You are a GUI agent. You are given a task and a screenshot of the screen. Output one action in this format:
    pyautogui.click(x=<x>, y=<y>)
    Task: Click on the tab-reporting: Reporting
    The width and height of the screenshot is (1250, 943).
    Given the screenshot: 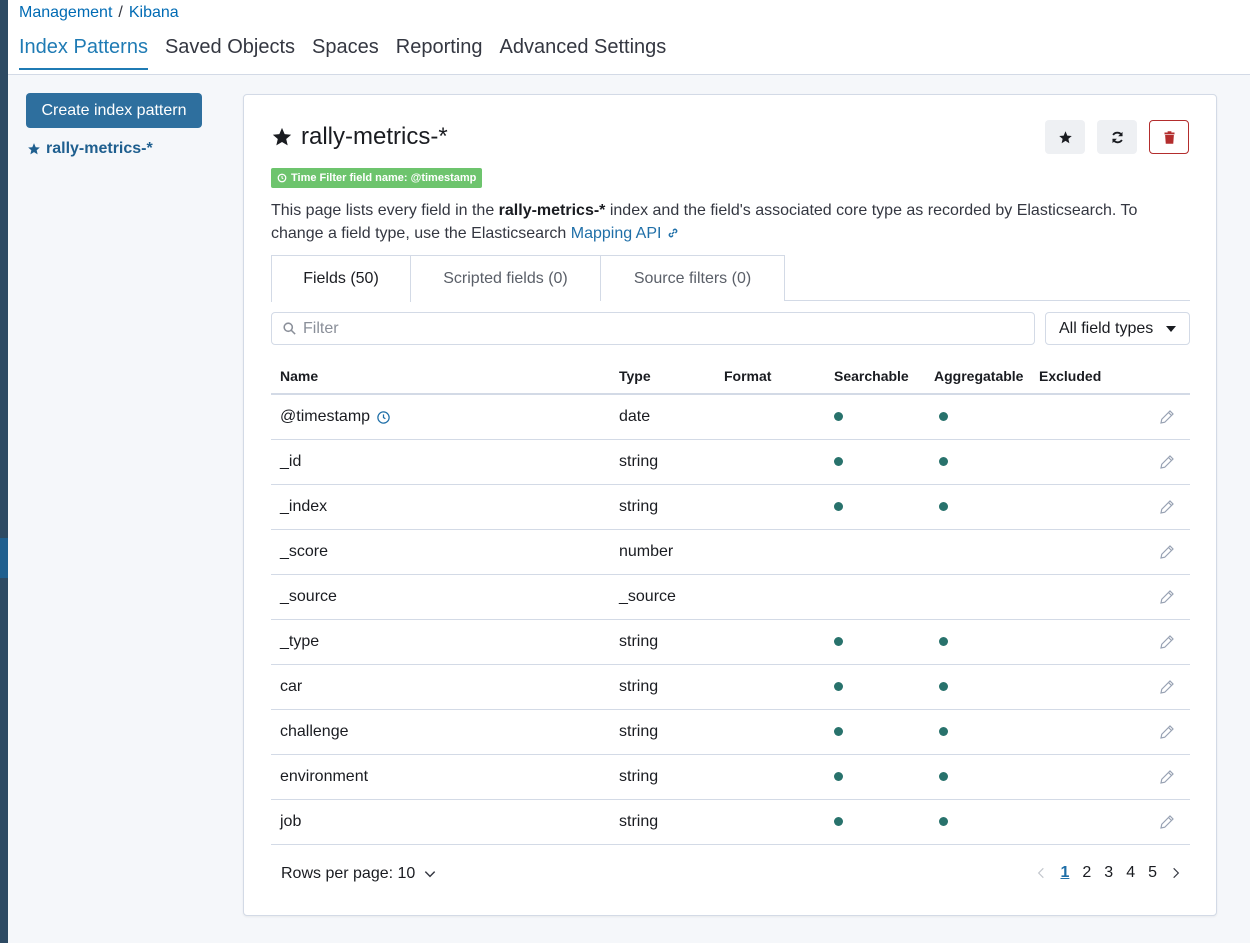 What is the action you would take?
    pyautogui.click(x=439, y=53)
    